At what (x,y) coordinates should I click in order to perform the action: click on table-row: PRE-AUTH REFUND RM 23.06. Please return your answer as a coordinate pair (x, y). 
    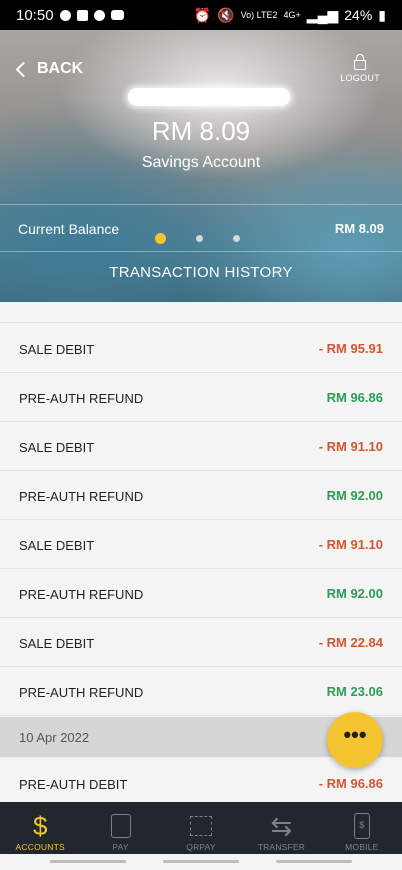
    Looking at the image, I should click on (201, 691).